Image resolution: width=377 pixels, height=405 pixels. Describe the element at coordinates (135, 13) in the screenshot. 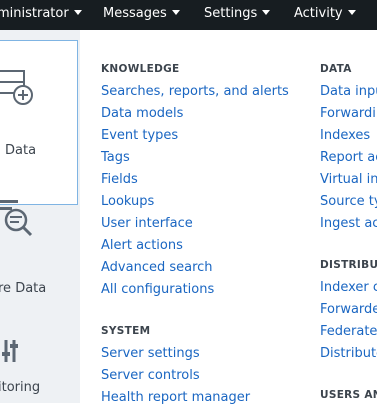

I see `nav-messages-label: Messages` at that location.